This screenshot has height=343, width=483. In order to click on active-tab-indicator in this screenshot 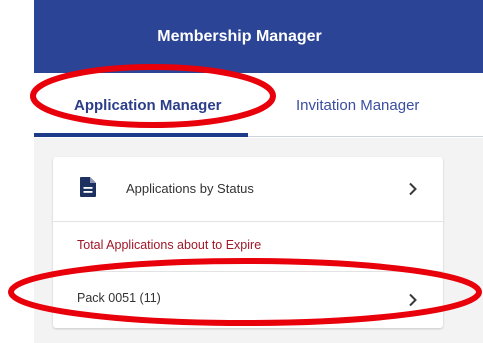, I will do `click(141, 135)`.